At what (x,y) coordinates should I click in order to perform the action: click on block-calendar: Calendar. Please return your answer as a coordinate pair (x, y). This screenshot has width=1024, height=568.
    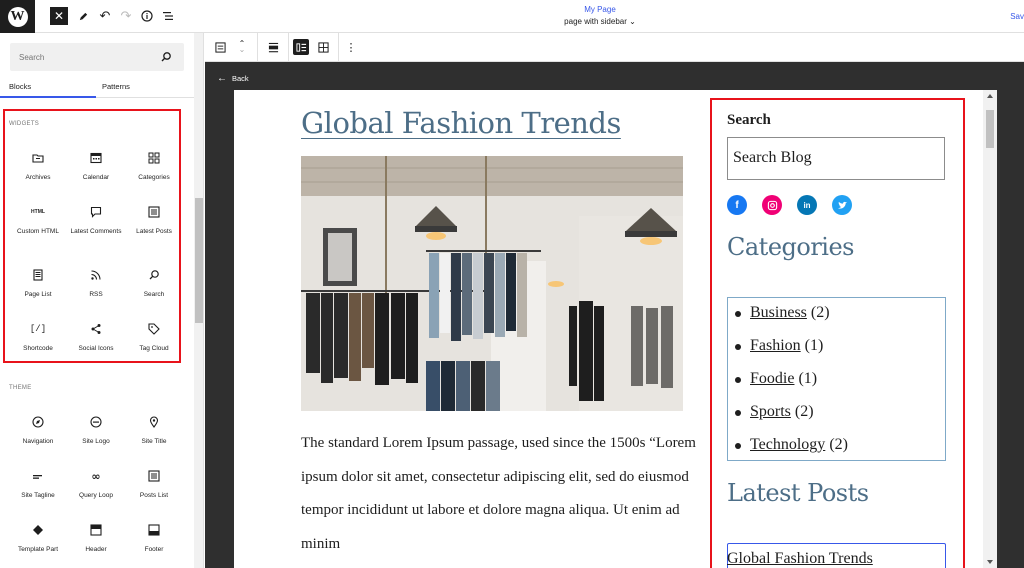
    Looking at the image, I should click on (96, 166).